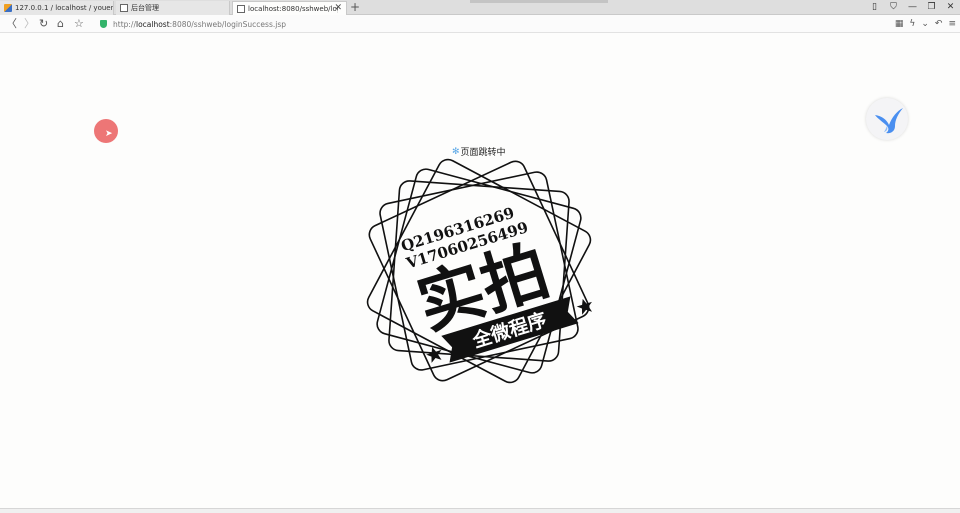 This screenshot has height=513, width=960. What do you see at coordinates (145, 8) in the screenshot?
I see `tab-label: 后台管理` at bounding box center [145, 8].